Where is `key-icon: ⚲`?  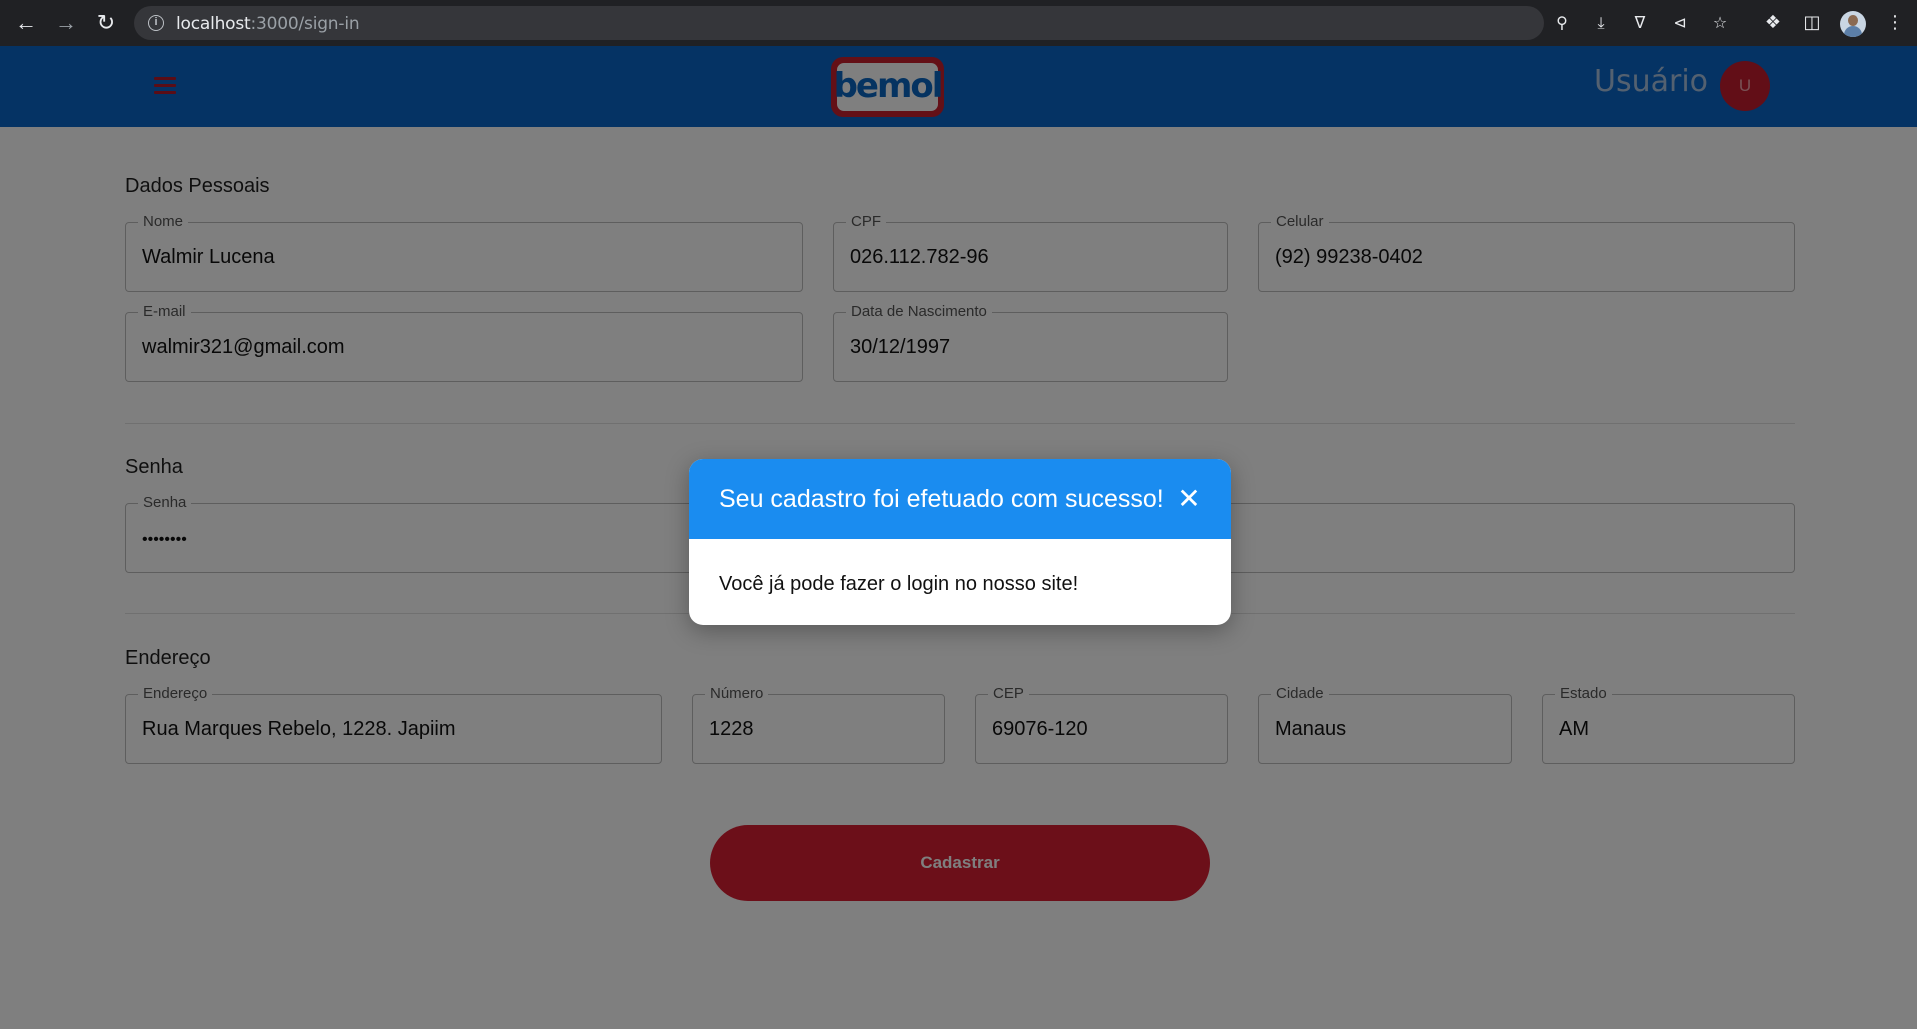 key-icon: ⚲ is located at coordinates (1562, 24).